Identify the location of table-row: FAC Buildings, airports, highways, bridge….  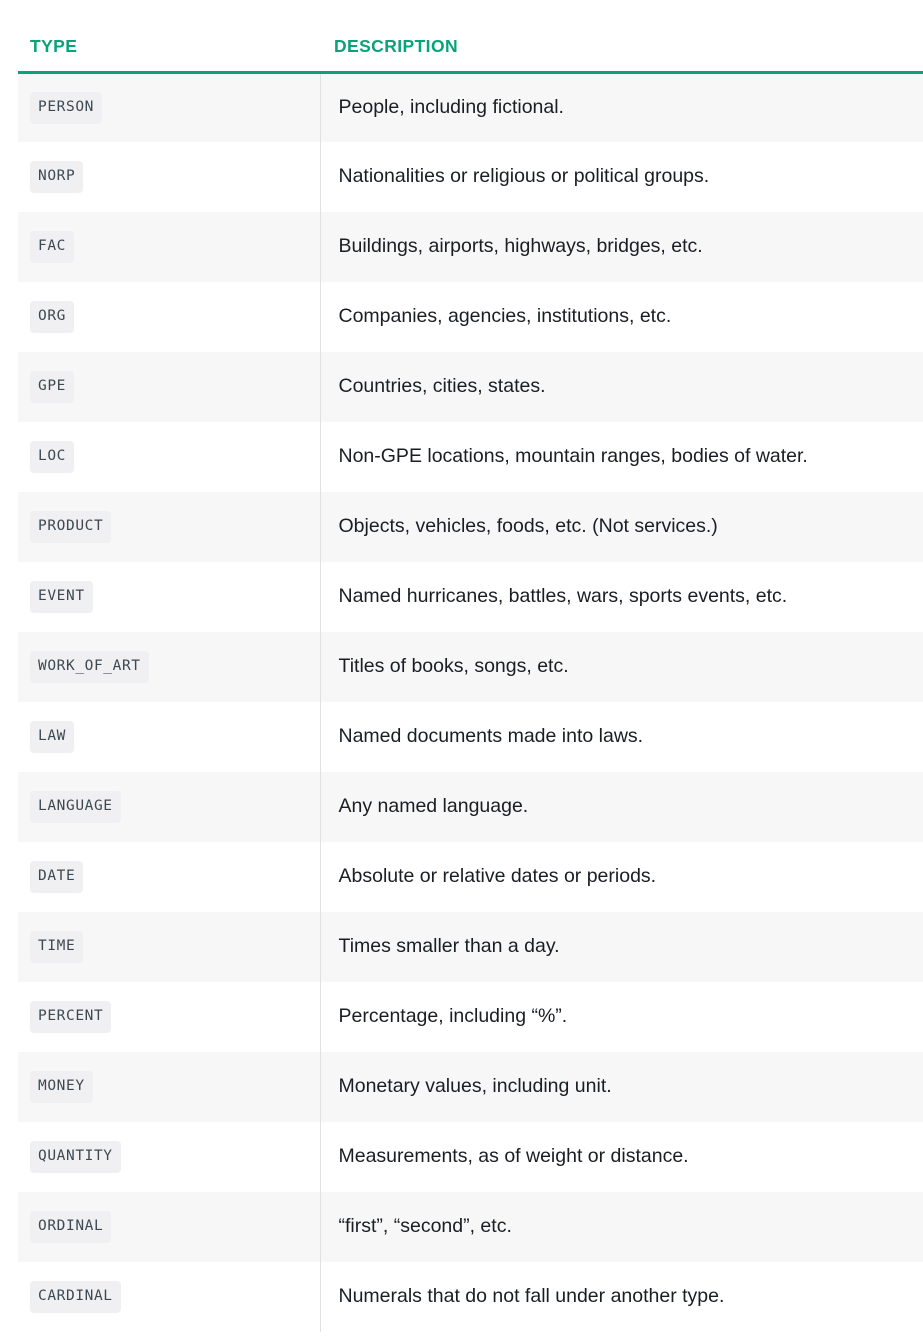
(470, 247).